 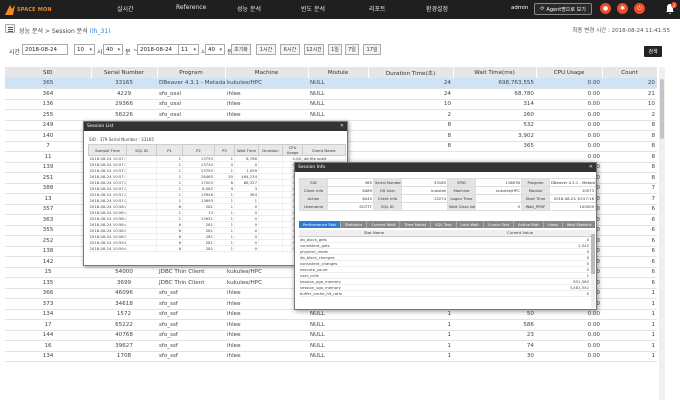 What do you see at coordinates (84, 49) in the screenshot?
I see `start-hour-select: 10 ▾` at bounding box center [84, 49].